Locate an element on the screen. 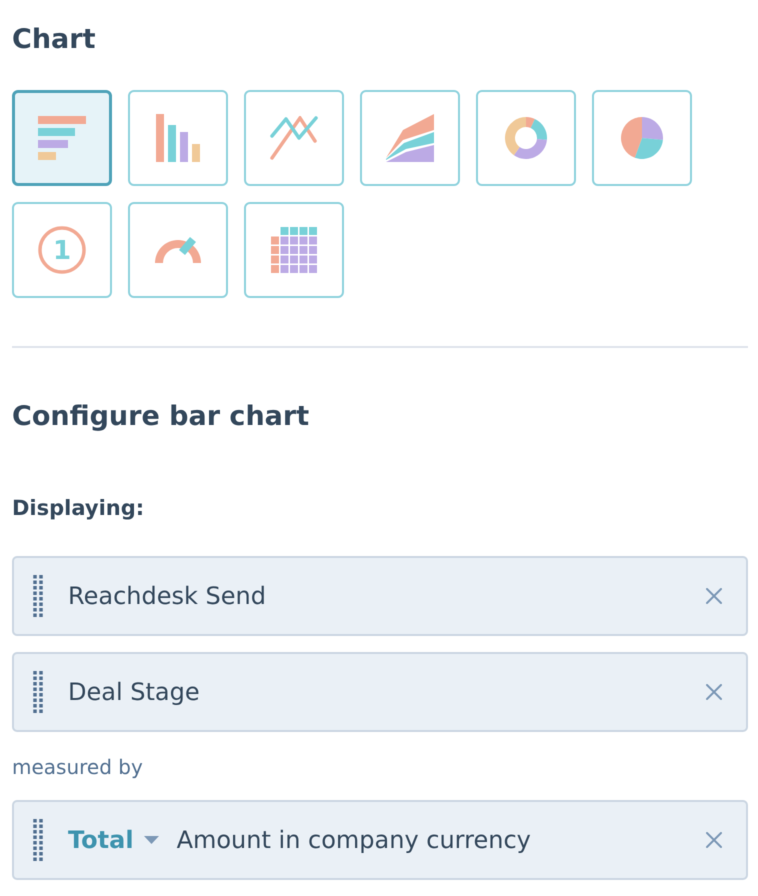 Image resolution: width=758 pixels, height=896 pixels. dimension-label: Deal Stage is located at coordinates (134, 692).